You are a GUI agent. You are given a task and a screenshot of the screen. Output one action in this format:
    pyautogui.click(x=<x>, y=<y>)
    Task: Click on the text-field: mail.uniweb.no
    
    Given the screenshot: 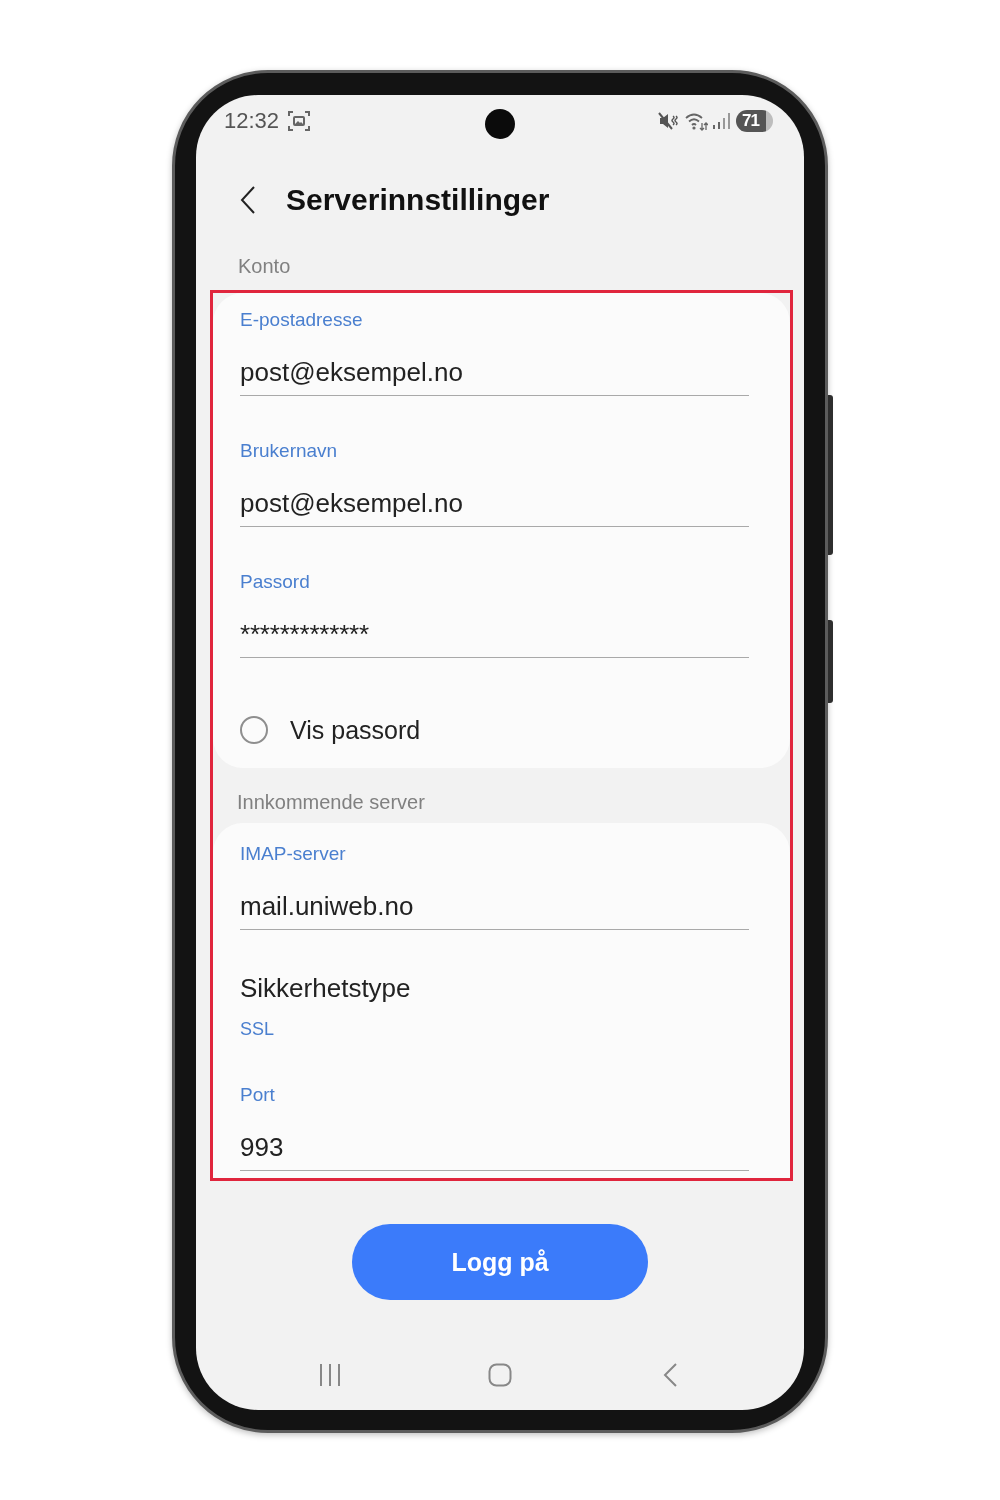 What is the action you would take?
    pyautogui.click(x=494, y=909)
    